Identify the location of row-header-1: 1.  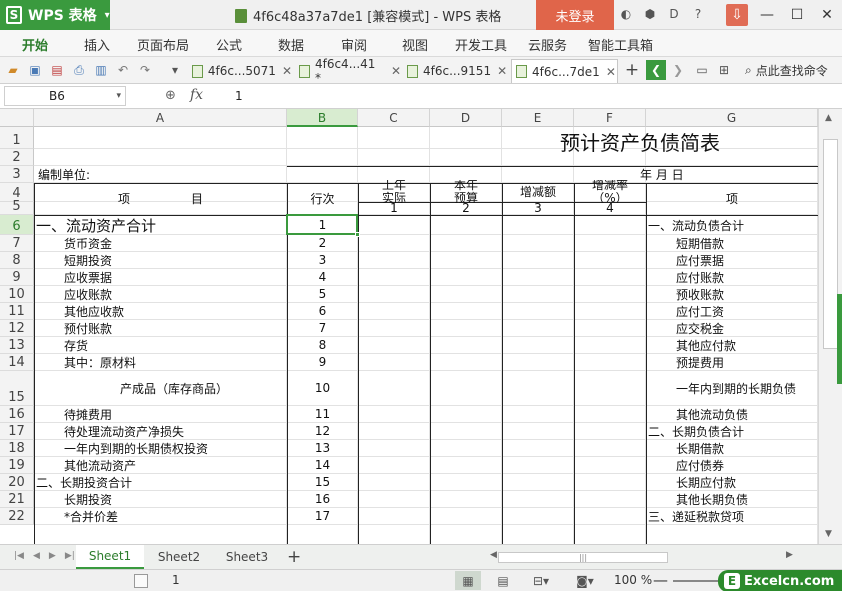
(17, 138).